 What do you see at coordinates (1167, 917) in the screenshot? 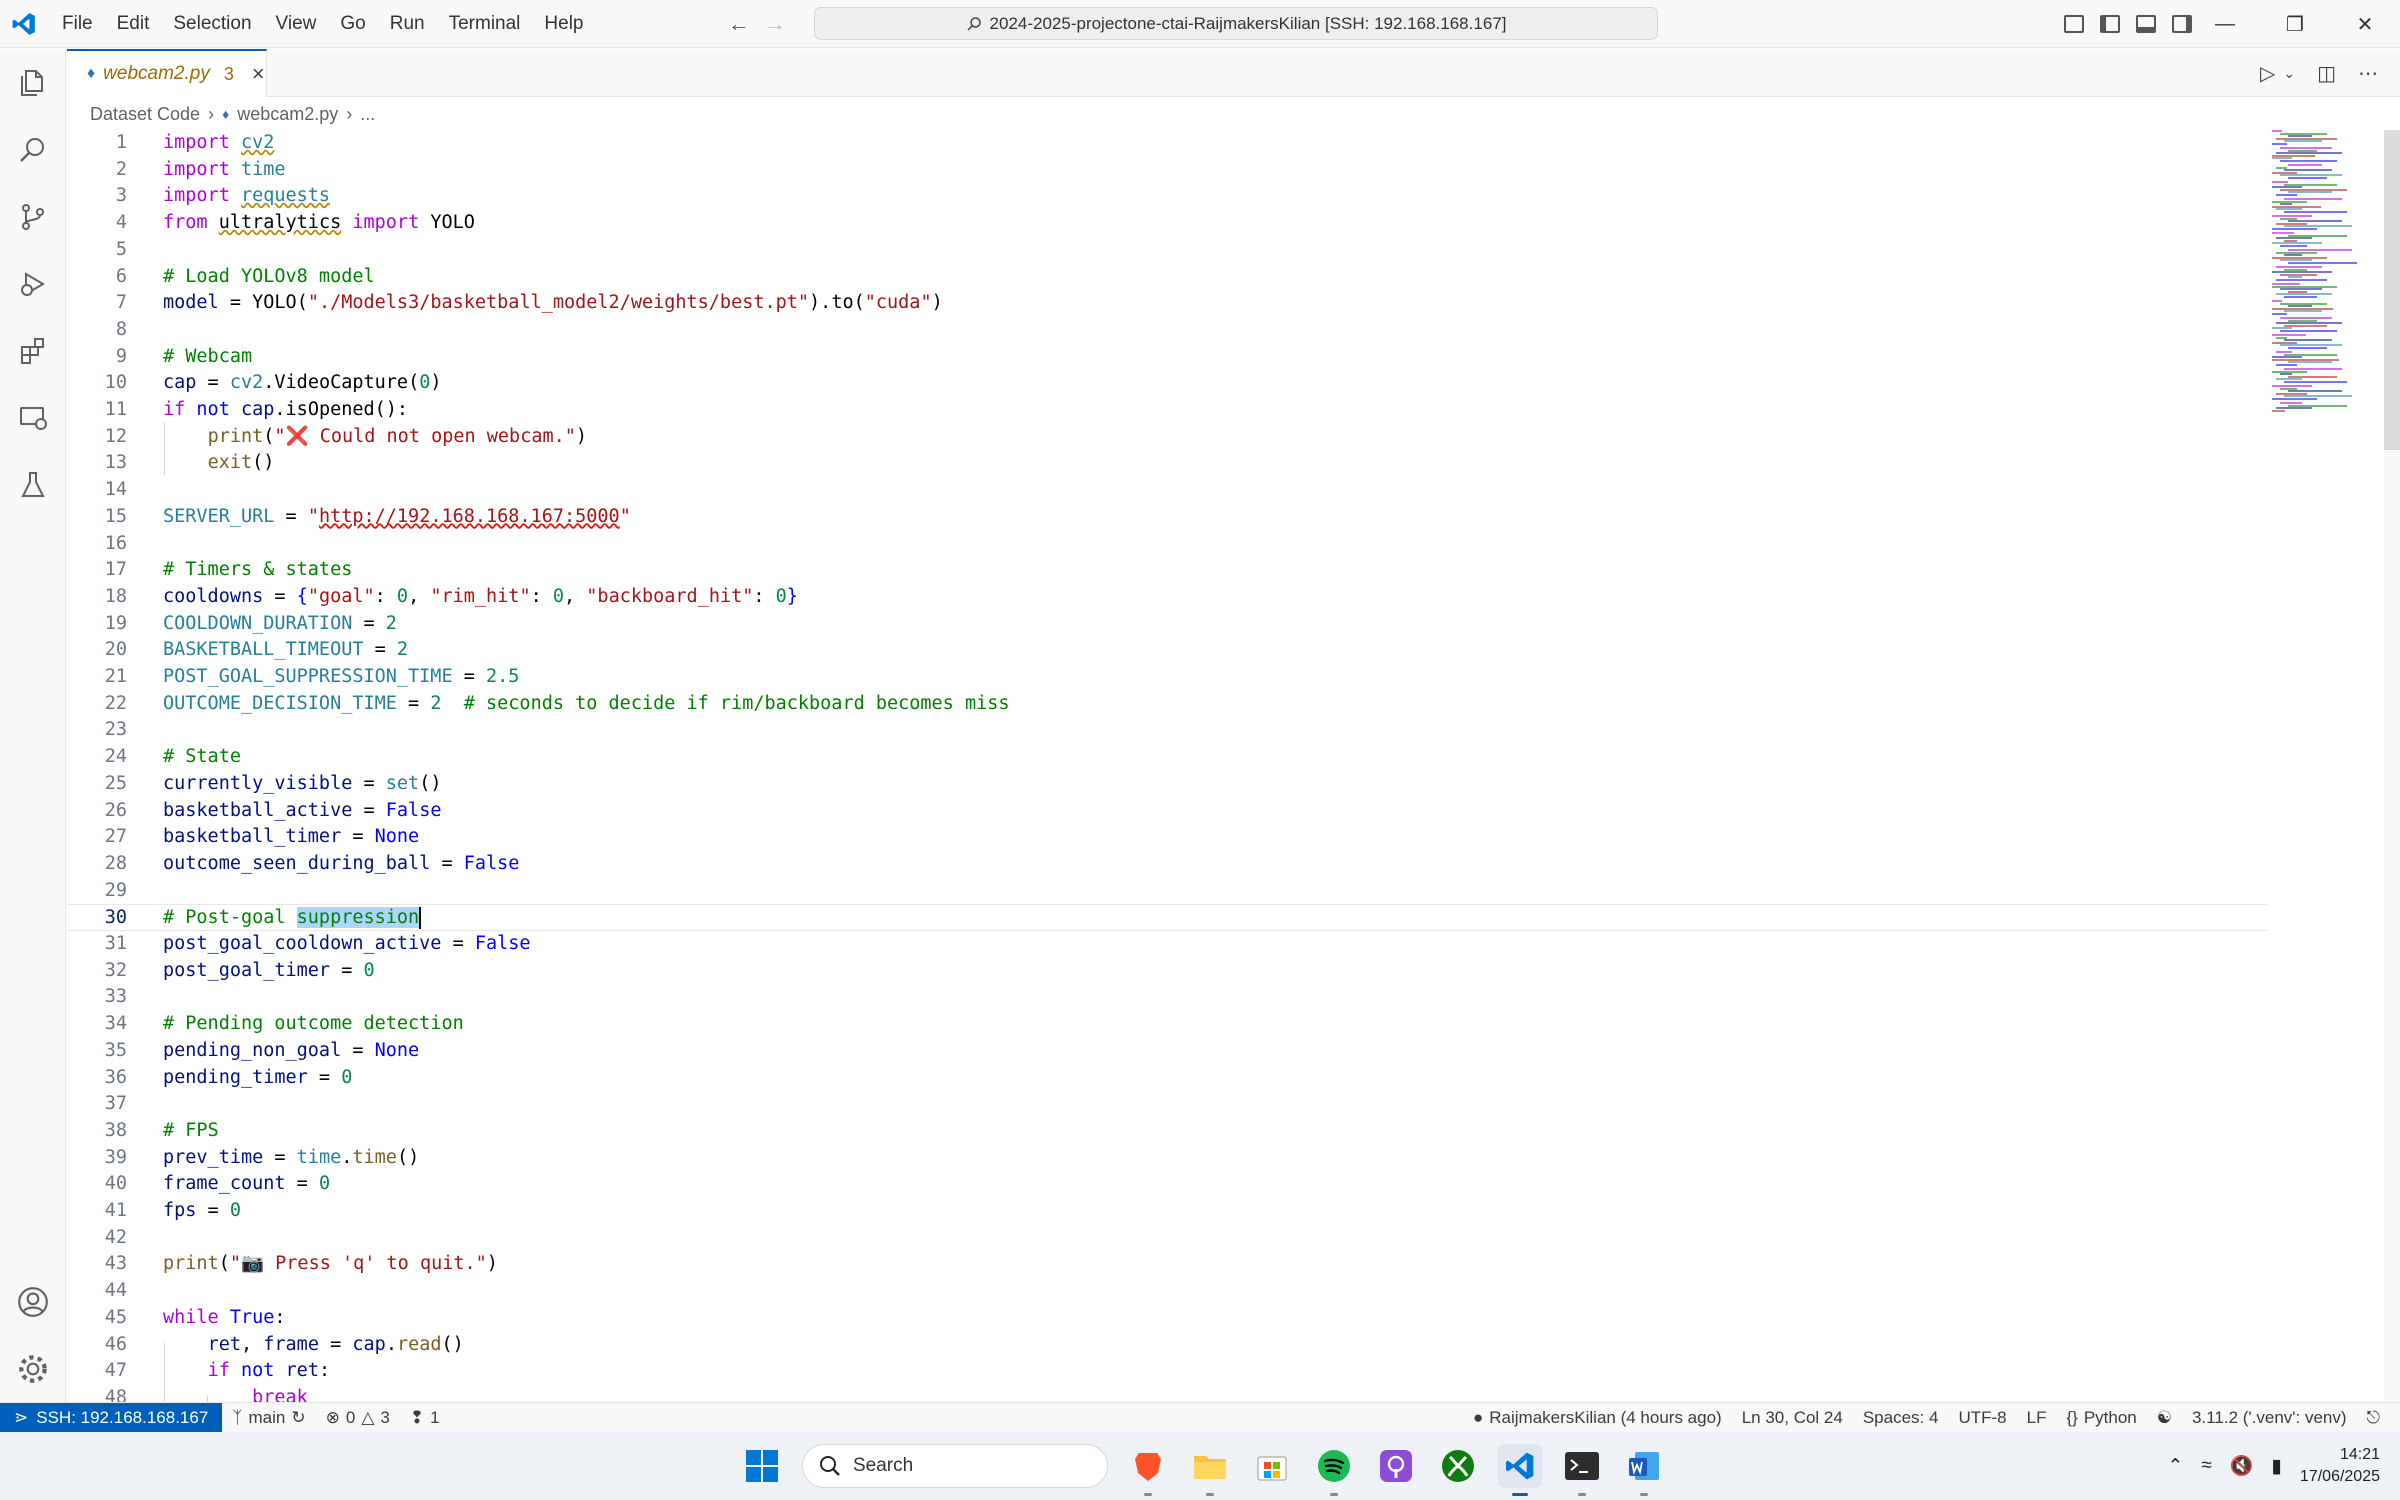
I see `code-line: 30 # Post-goal suppression` at bounding box center [1167, 917].